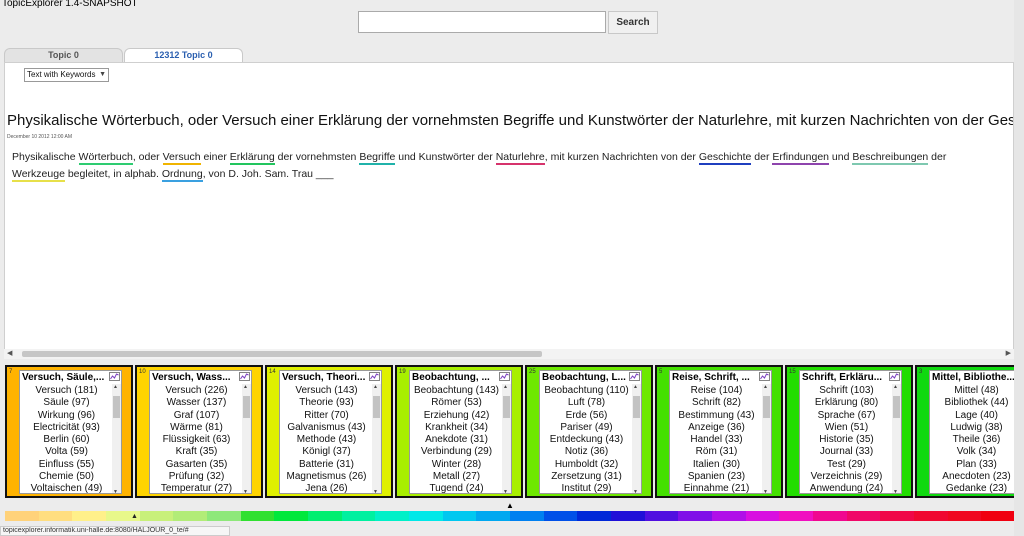 The height and width of the screenshot is (536, 1024). I want to click on topic-word: Wirkung (96), so click(66, 416).